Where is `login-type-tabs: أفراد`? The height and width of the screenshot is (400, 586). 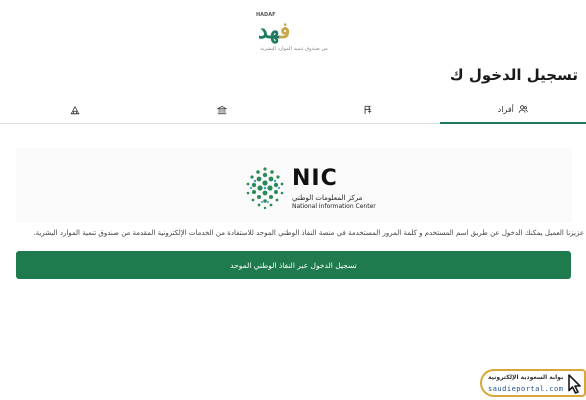
login-type-tabs: أفراد is located at coordinates (293, 110).